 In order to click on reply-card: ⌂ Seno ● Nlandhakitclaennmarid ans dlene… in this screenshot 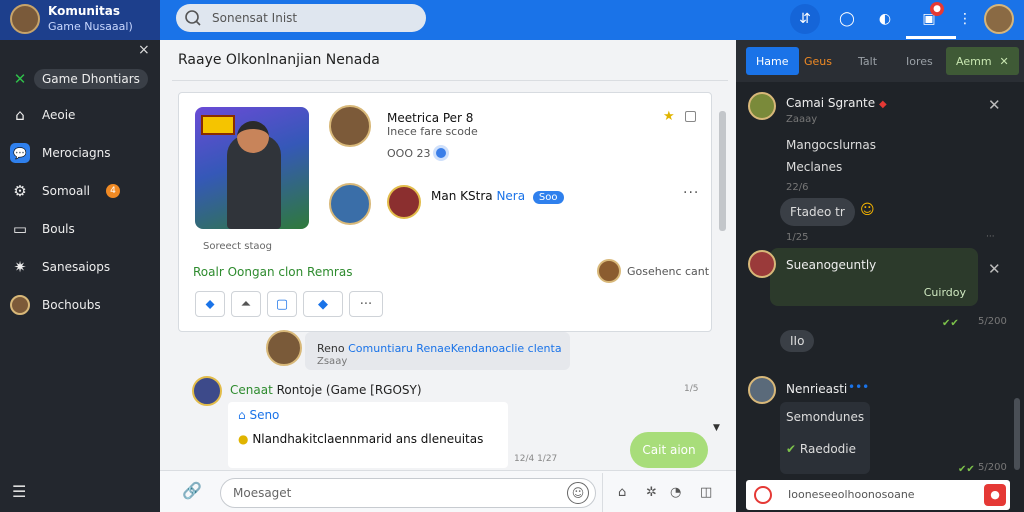, I will do `click(368, 435)`.